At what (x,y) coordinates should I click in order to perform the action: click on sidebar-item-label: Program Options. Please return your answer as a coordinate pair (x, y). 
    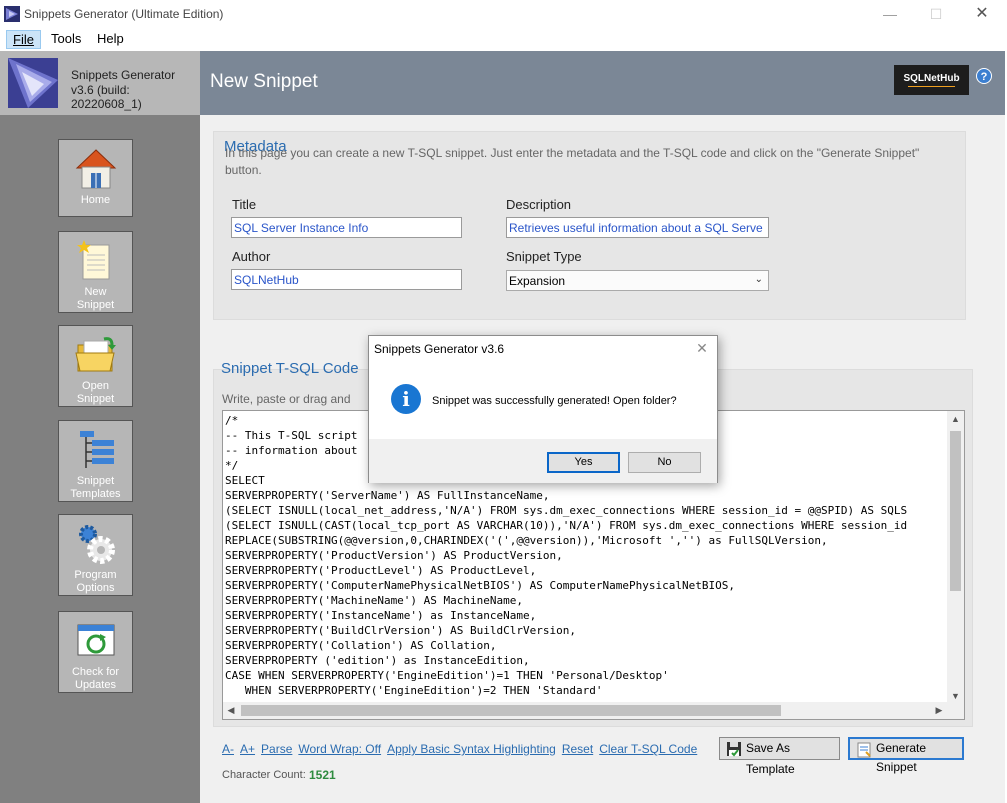
    Looking at the image, I should click on (95, 581).